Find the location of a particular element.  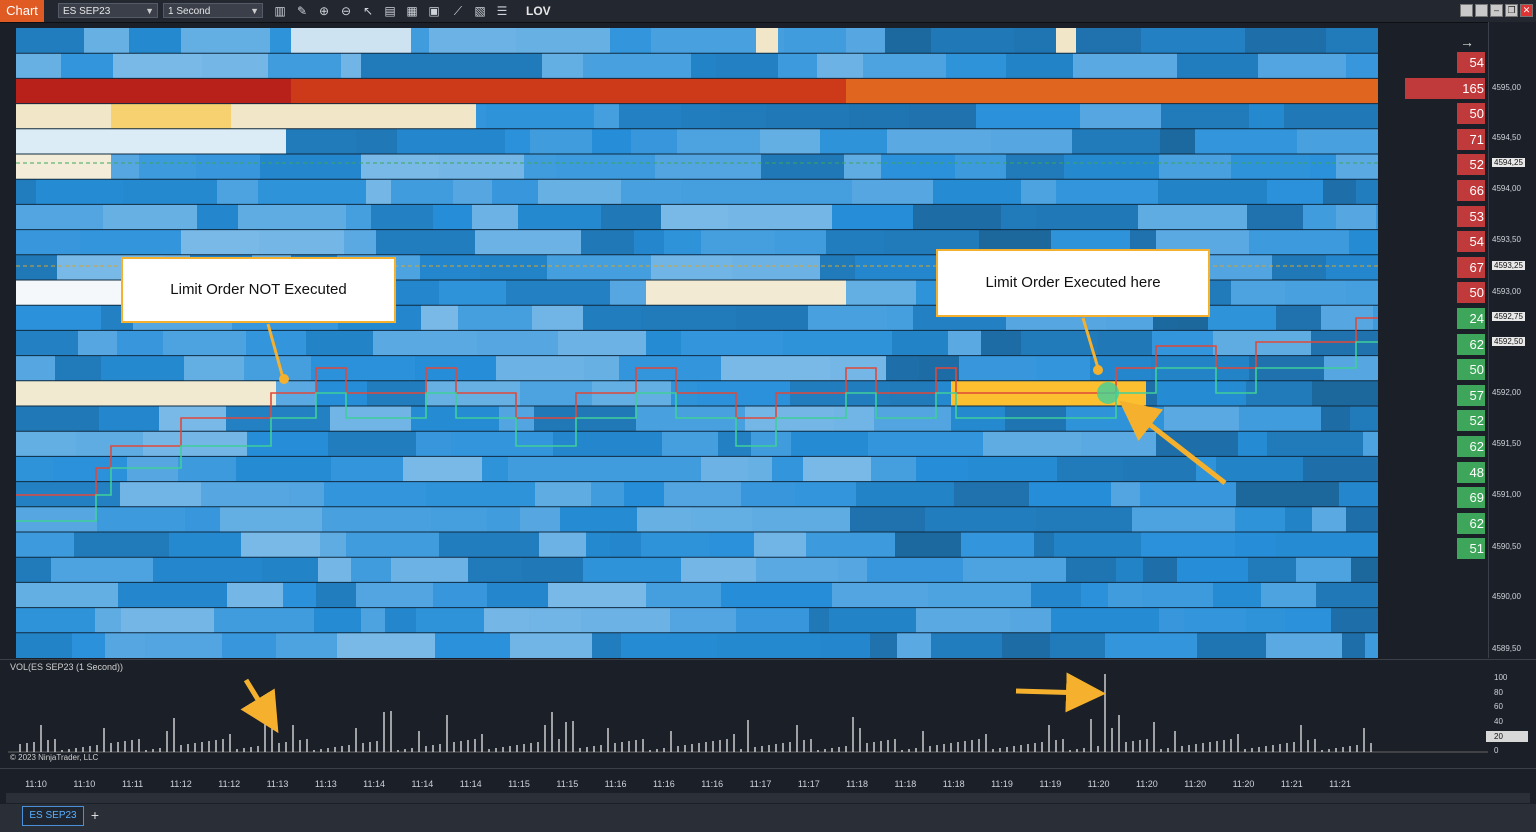

time-label: 11:11 is located at coordinates (133, 784).